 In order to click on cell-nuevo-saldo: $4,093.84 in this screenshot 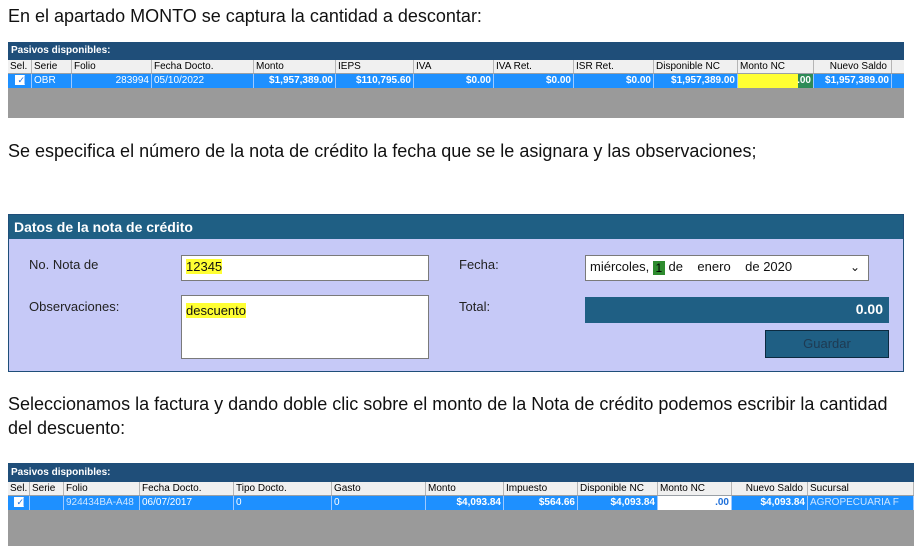, I will do `click(770, 503)`.